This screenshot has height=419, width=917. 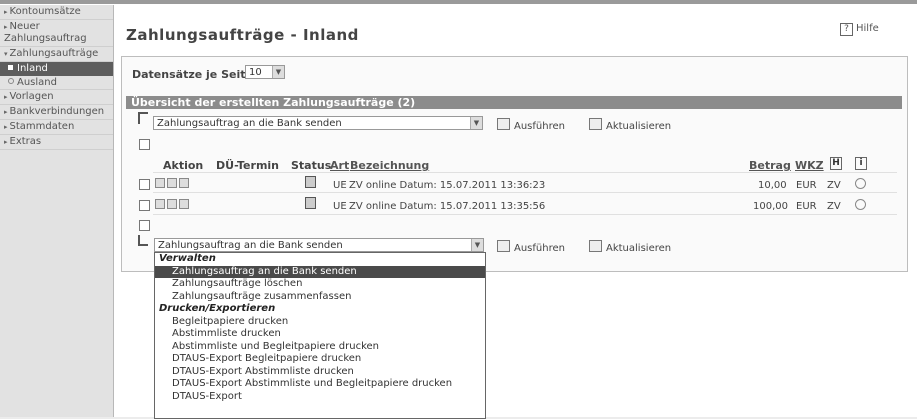 What do you see at coordinates (320, 334) in the screenshot?
I see `dropdown-option: Abstimmliste drucken` at bounding box center [320, 334].